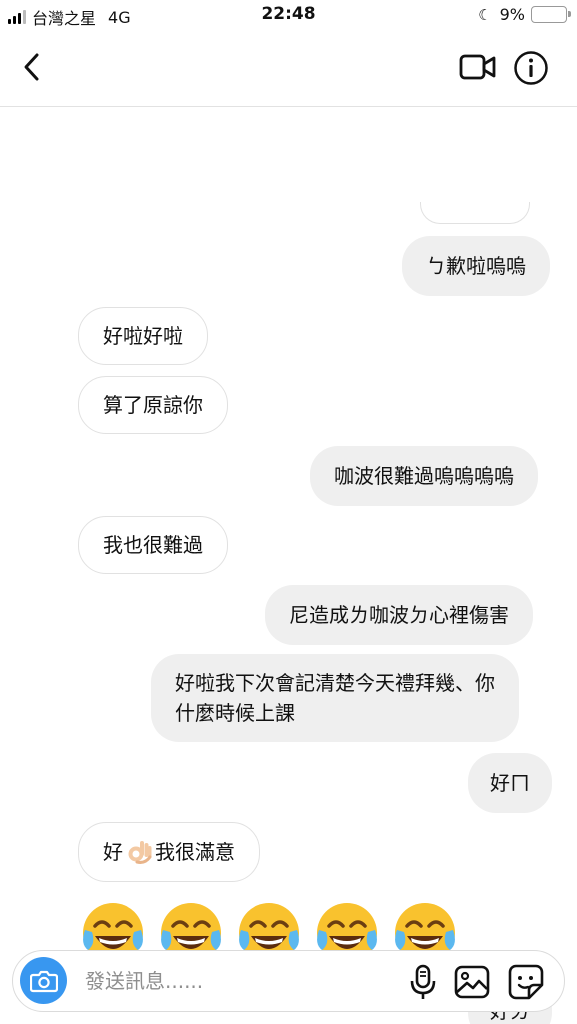 The width and height of the screenshot is (577, 1024). Describe the element at coordinates (288, 68) in the screenshot. I see `chat-header` at that location.